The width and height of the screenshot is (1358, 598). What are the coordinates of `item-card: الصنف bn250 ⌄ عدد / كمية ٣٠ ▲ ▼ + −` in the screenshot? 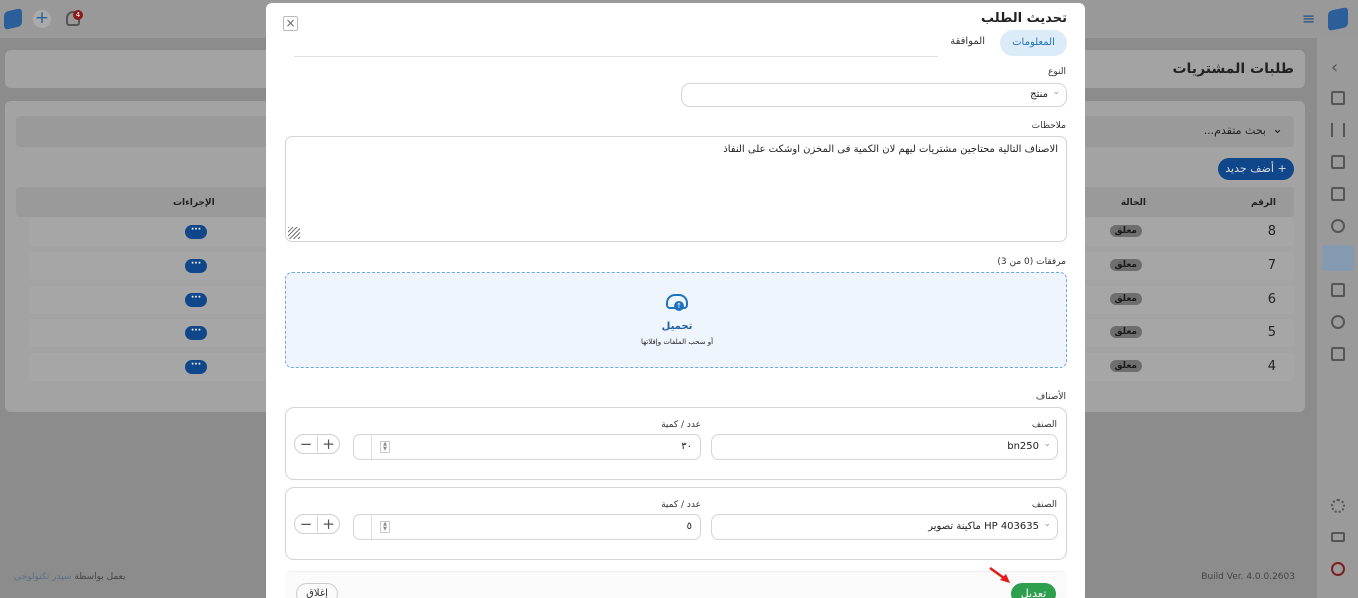 It's located at (676, 443).